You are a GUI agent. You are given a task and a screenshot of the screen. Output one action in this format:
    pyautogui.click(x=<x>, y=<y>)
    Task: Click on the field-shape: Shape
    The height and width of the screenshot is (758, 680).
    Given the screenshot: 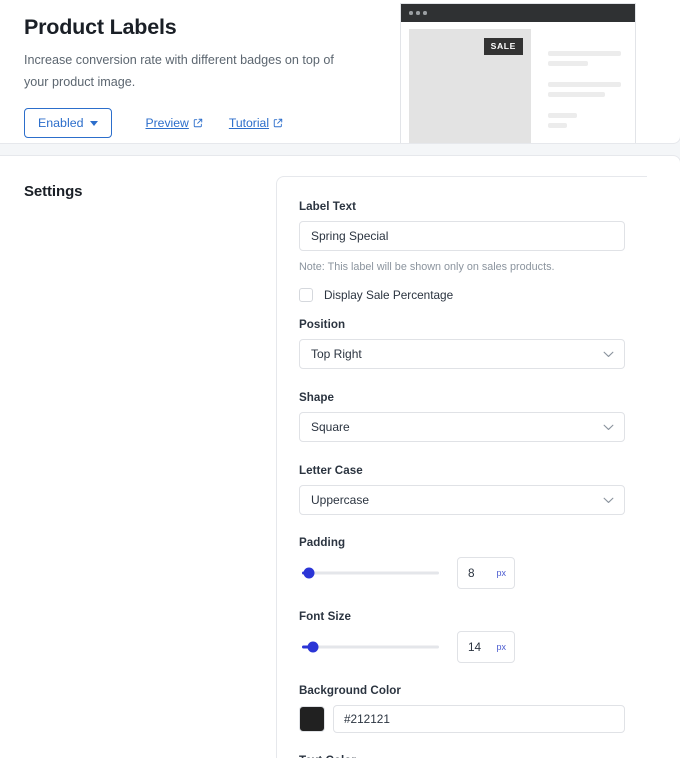 What is the action you would take?
    pyautogui.click(x=462, y=416)
    